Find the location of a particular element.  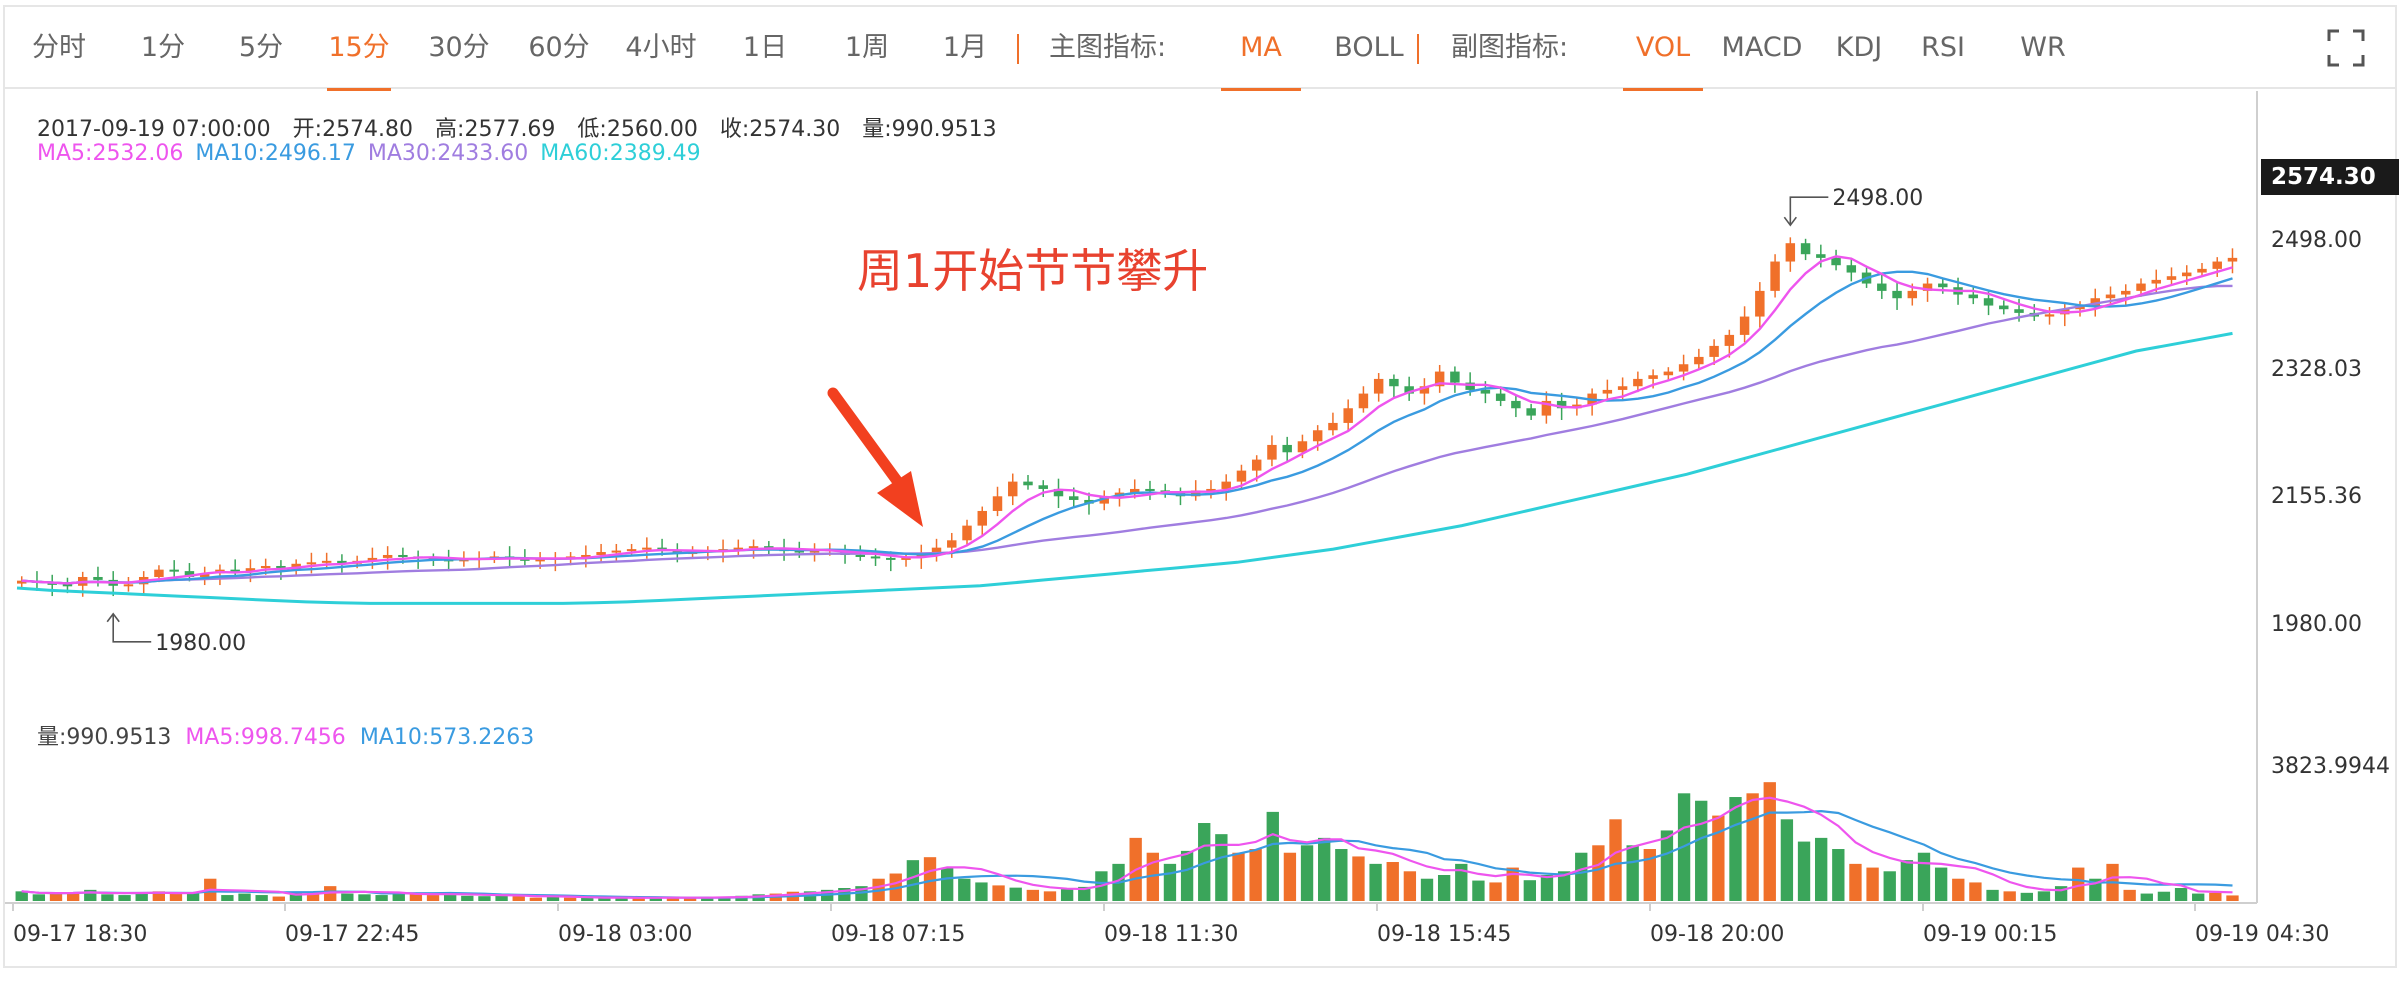

period-tab: 1日 is located at coordinates (765, 48).